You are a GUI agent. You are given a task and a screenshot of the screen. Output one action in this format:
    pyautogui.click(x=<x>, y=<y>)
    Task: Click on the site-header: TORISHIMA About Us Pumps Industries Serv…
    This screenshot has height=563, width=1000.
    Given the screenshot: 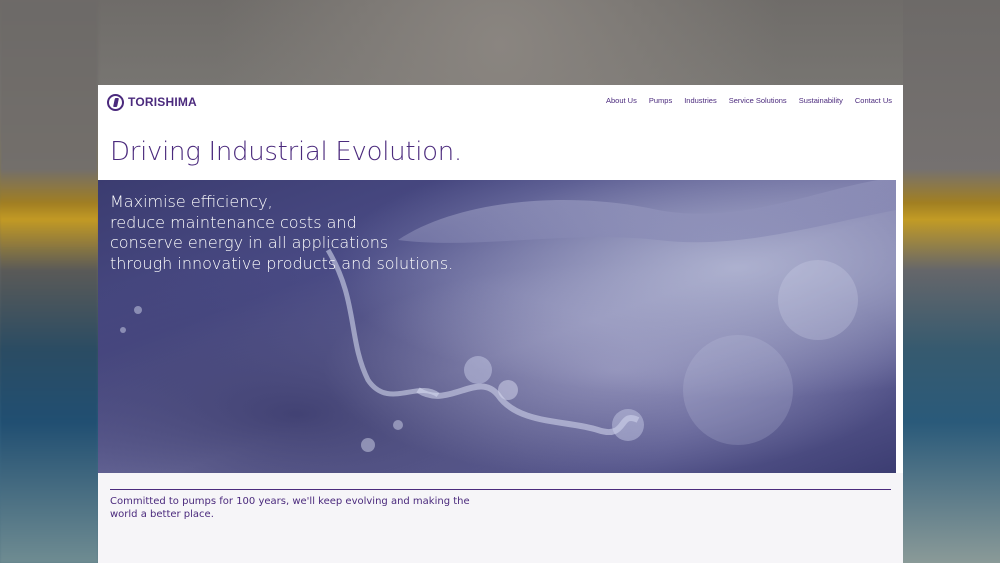 What is the action you would take?
    pyautogui.click(x=500, y=102)
    